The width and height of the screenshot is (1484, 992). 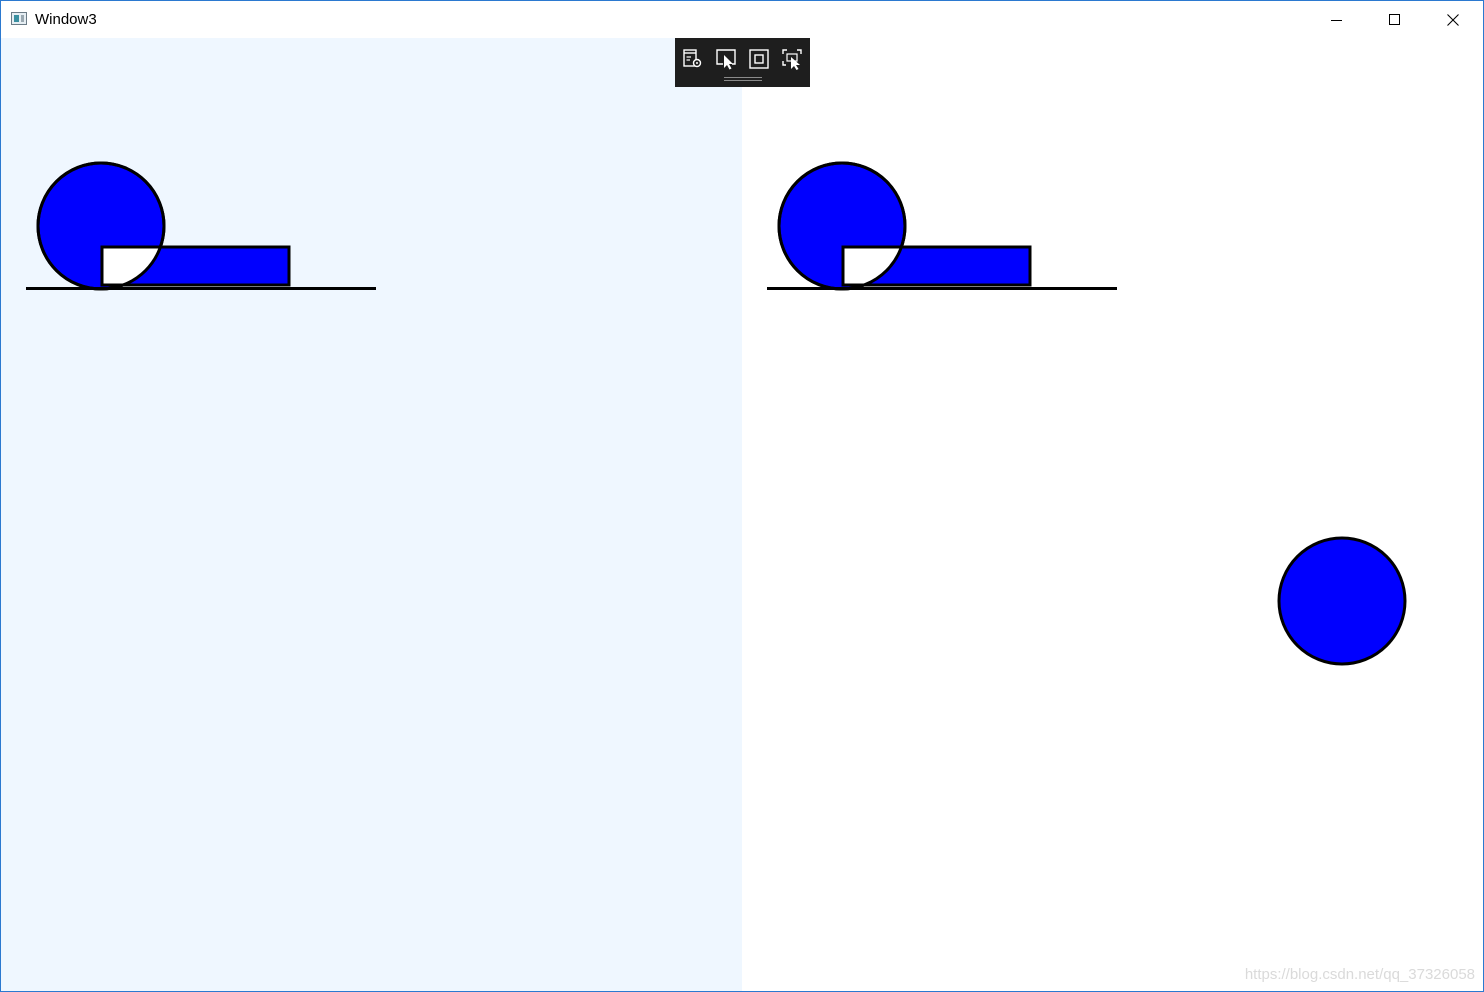 I want to click on minimize-icon, so click(x=1336, y=20).